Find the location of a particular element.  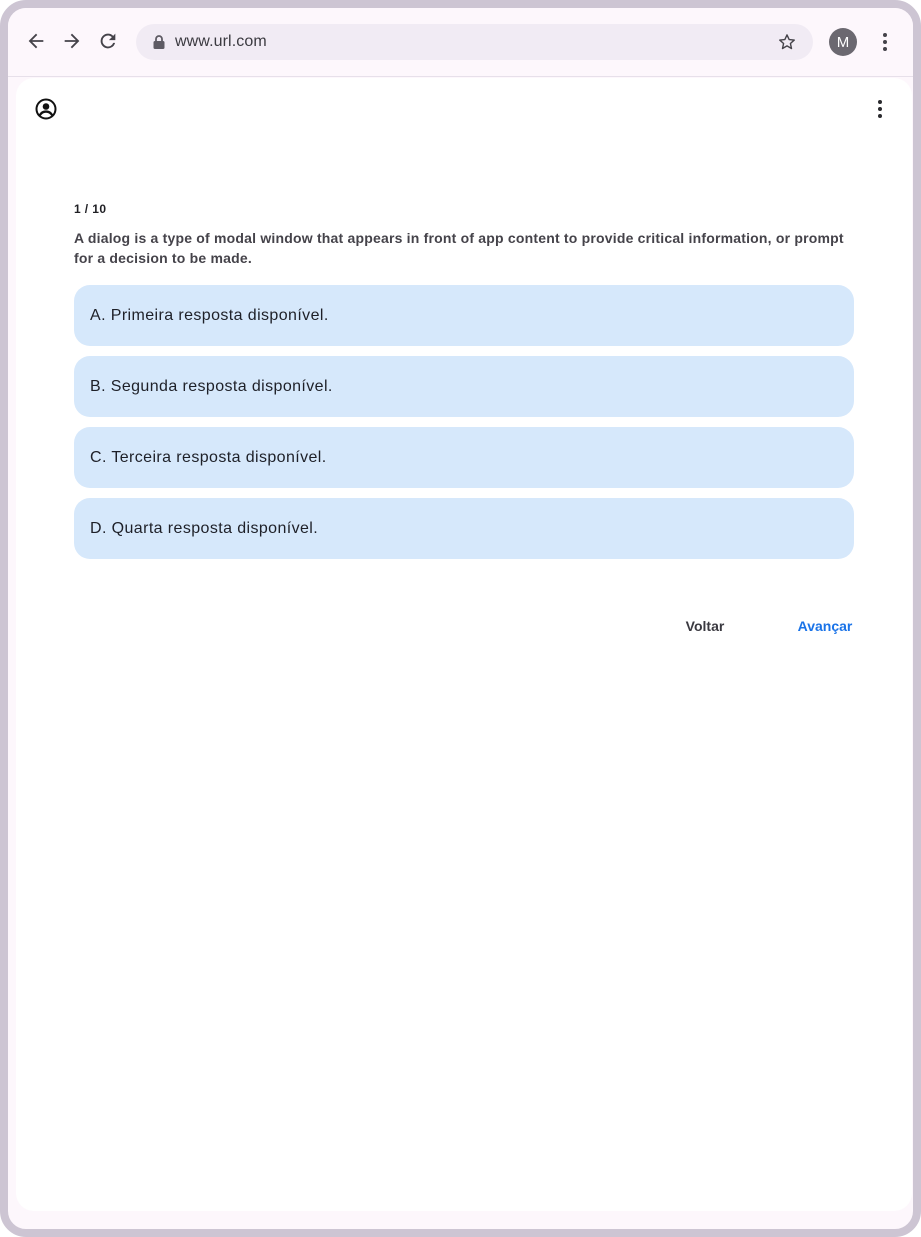

url-text: www.url.com is located at coordinates (221, 41).